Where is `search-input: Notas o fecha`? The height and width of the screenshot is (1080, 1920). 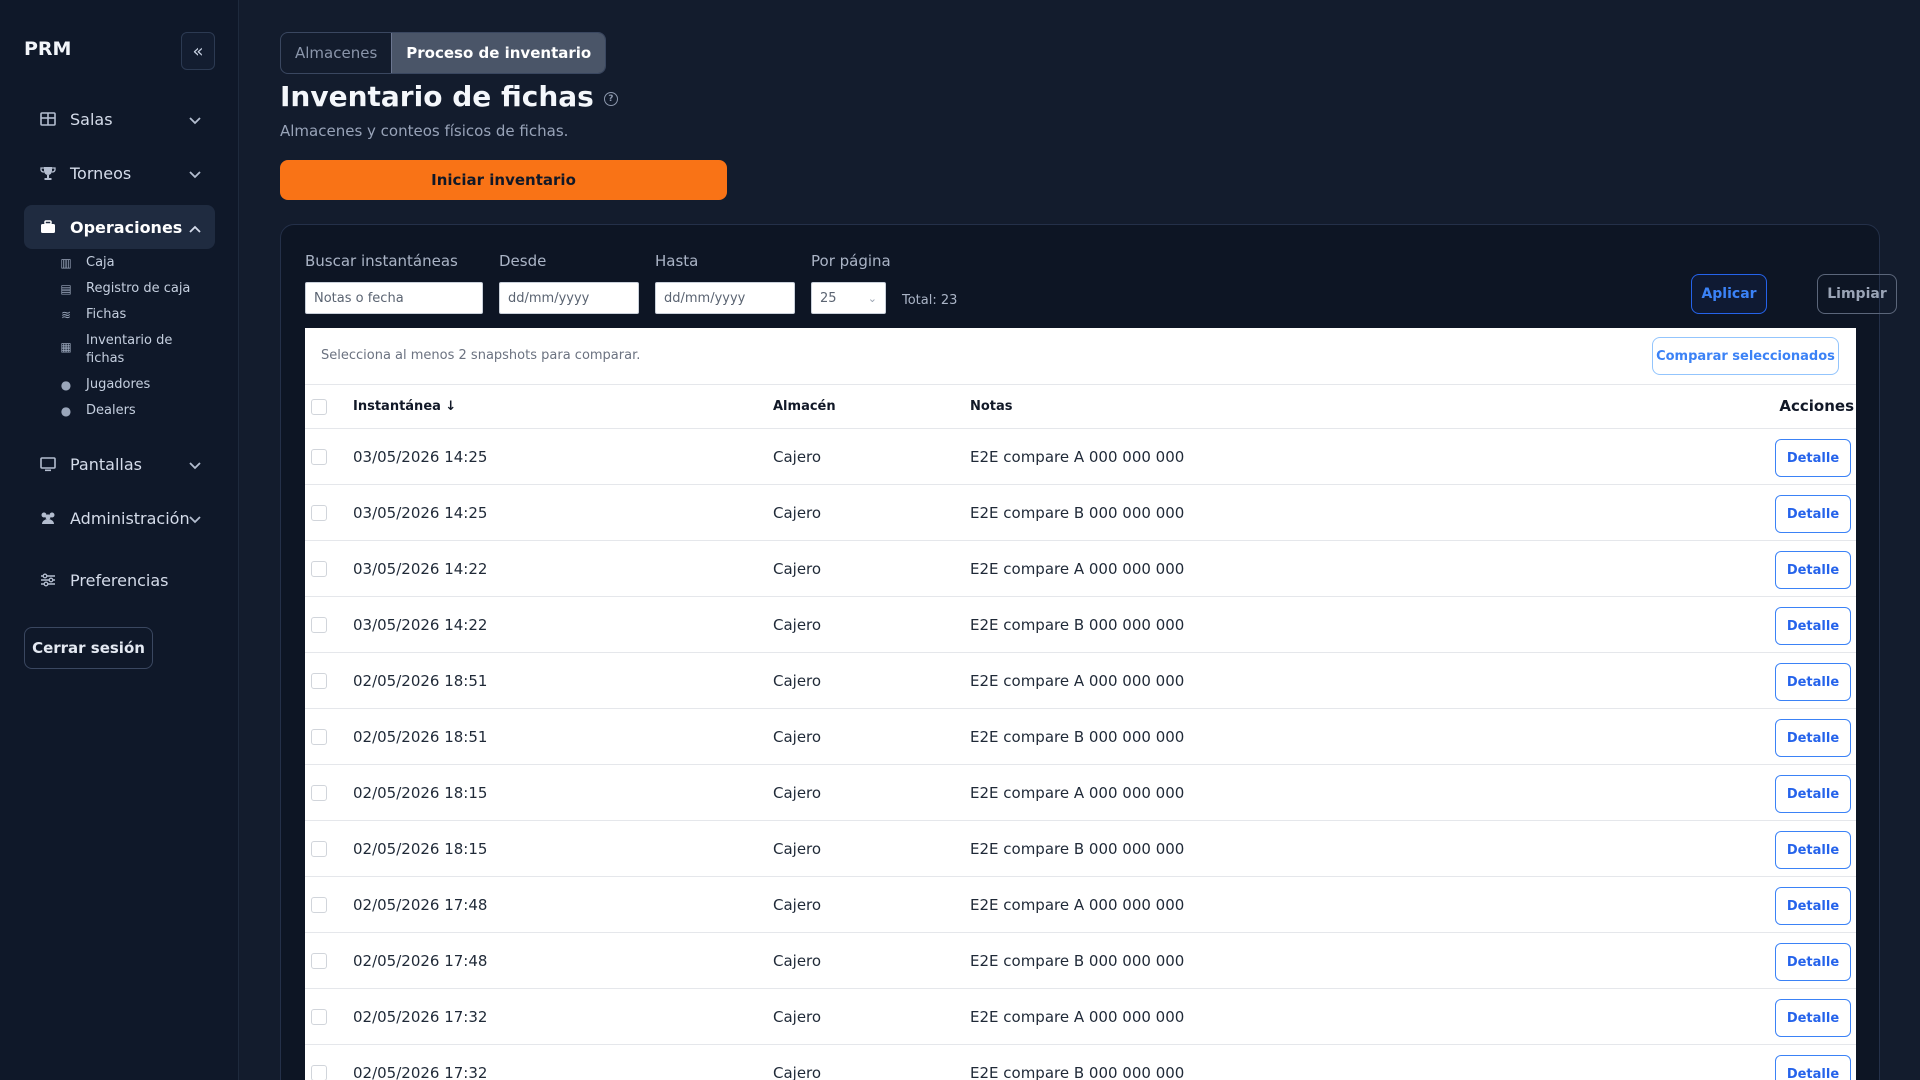
search-input: Notas o fecha is located at coordinates (394, 298).